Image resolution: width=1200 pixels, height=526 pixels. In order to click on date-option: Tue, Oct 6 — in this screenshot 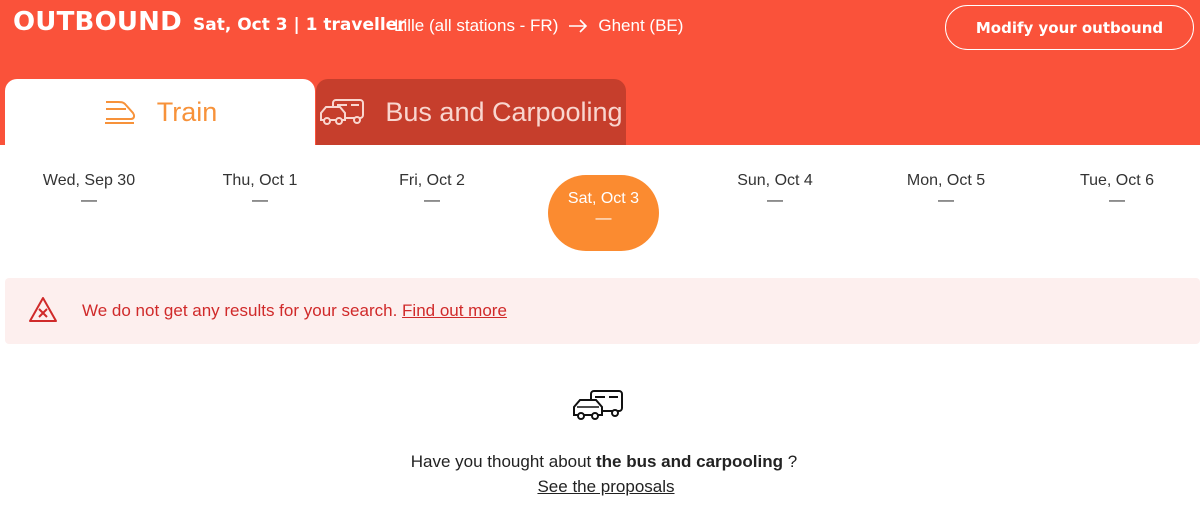, I will do `click(1117, 191)`.